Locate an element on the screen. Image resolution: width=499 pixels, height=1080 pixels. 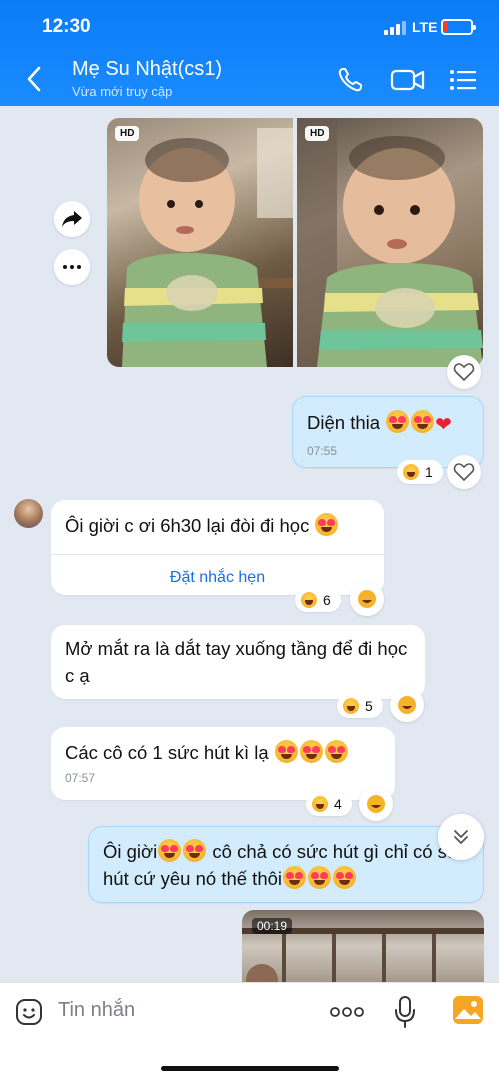
status-time: 12:30 is located at coordinates (66, 26).